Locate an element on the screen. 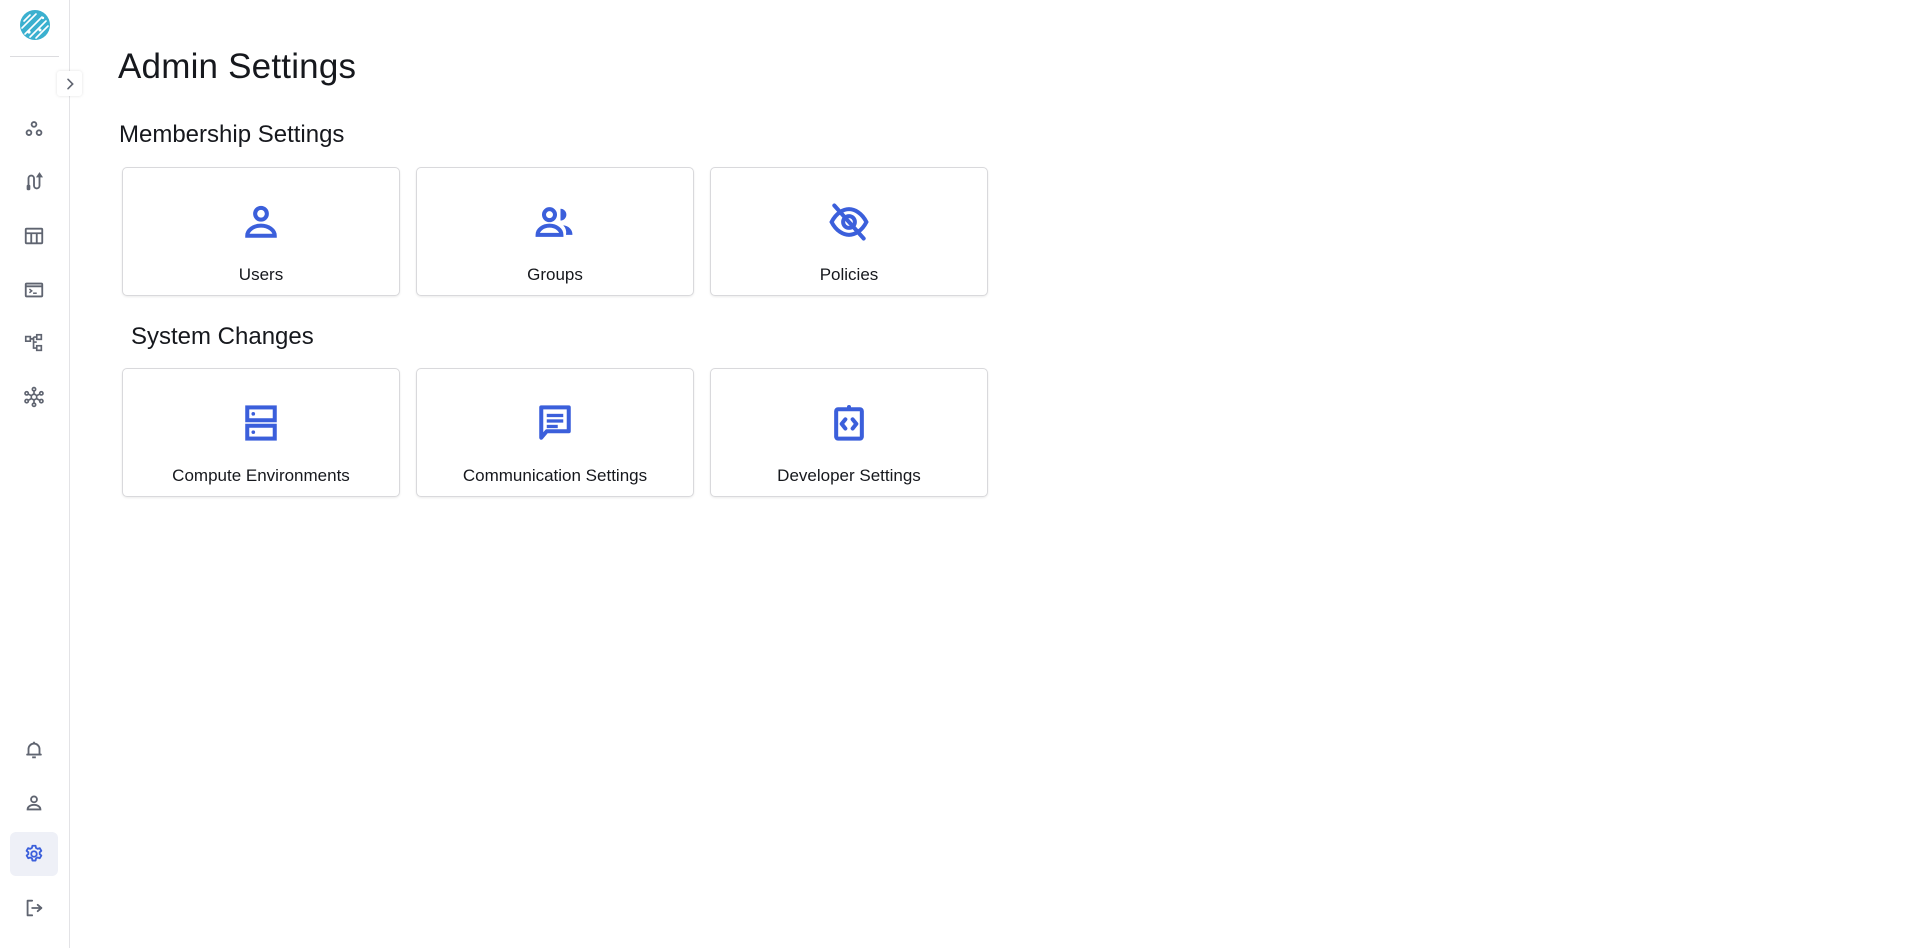 This screenshot has height=948, width=1920. server-icon is located at coordinates (261, 423).